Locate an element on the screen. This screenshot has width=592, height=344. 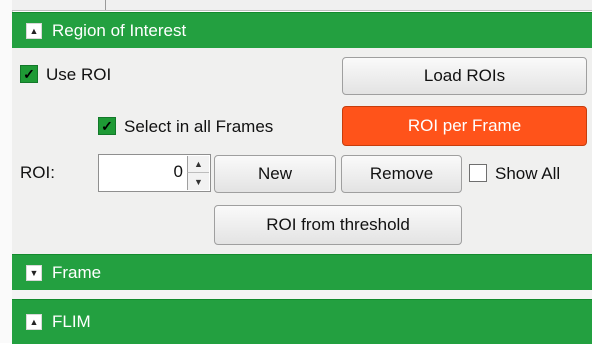
select-all-frames-label: Select in all Frames is located at coordinates (199, 126).